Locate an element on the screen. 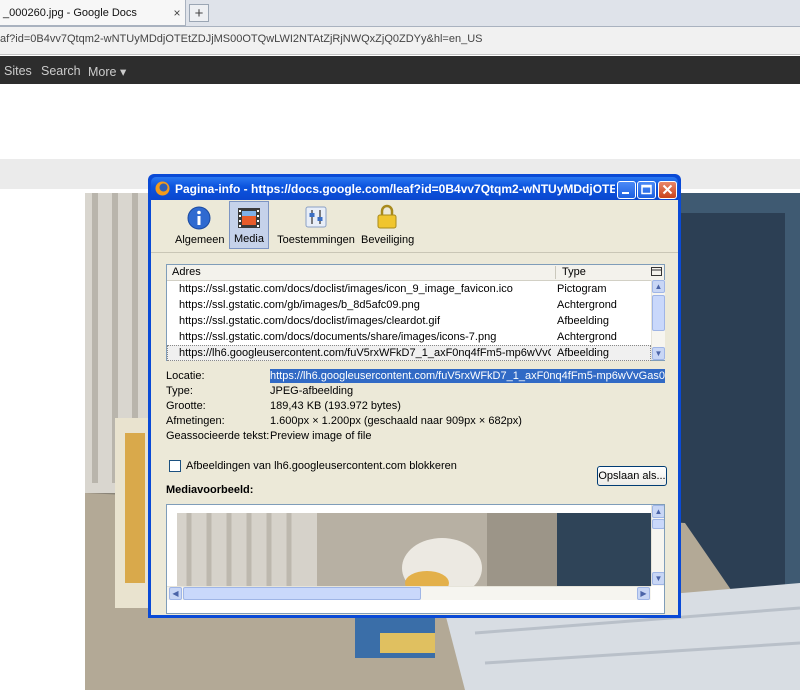  tab-permissions: Toestemmingen is located at coordinates (316, 225).